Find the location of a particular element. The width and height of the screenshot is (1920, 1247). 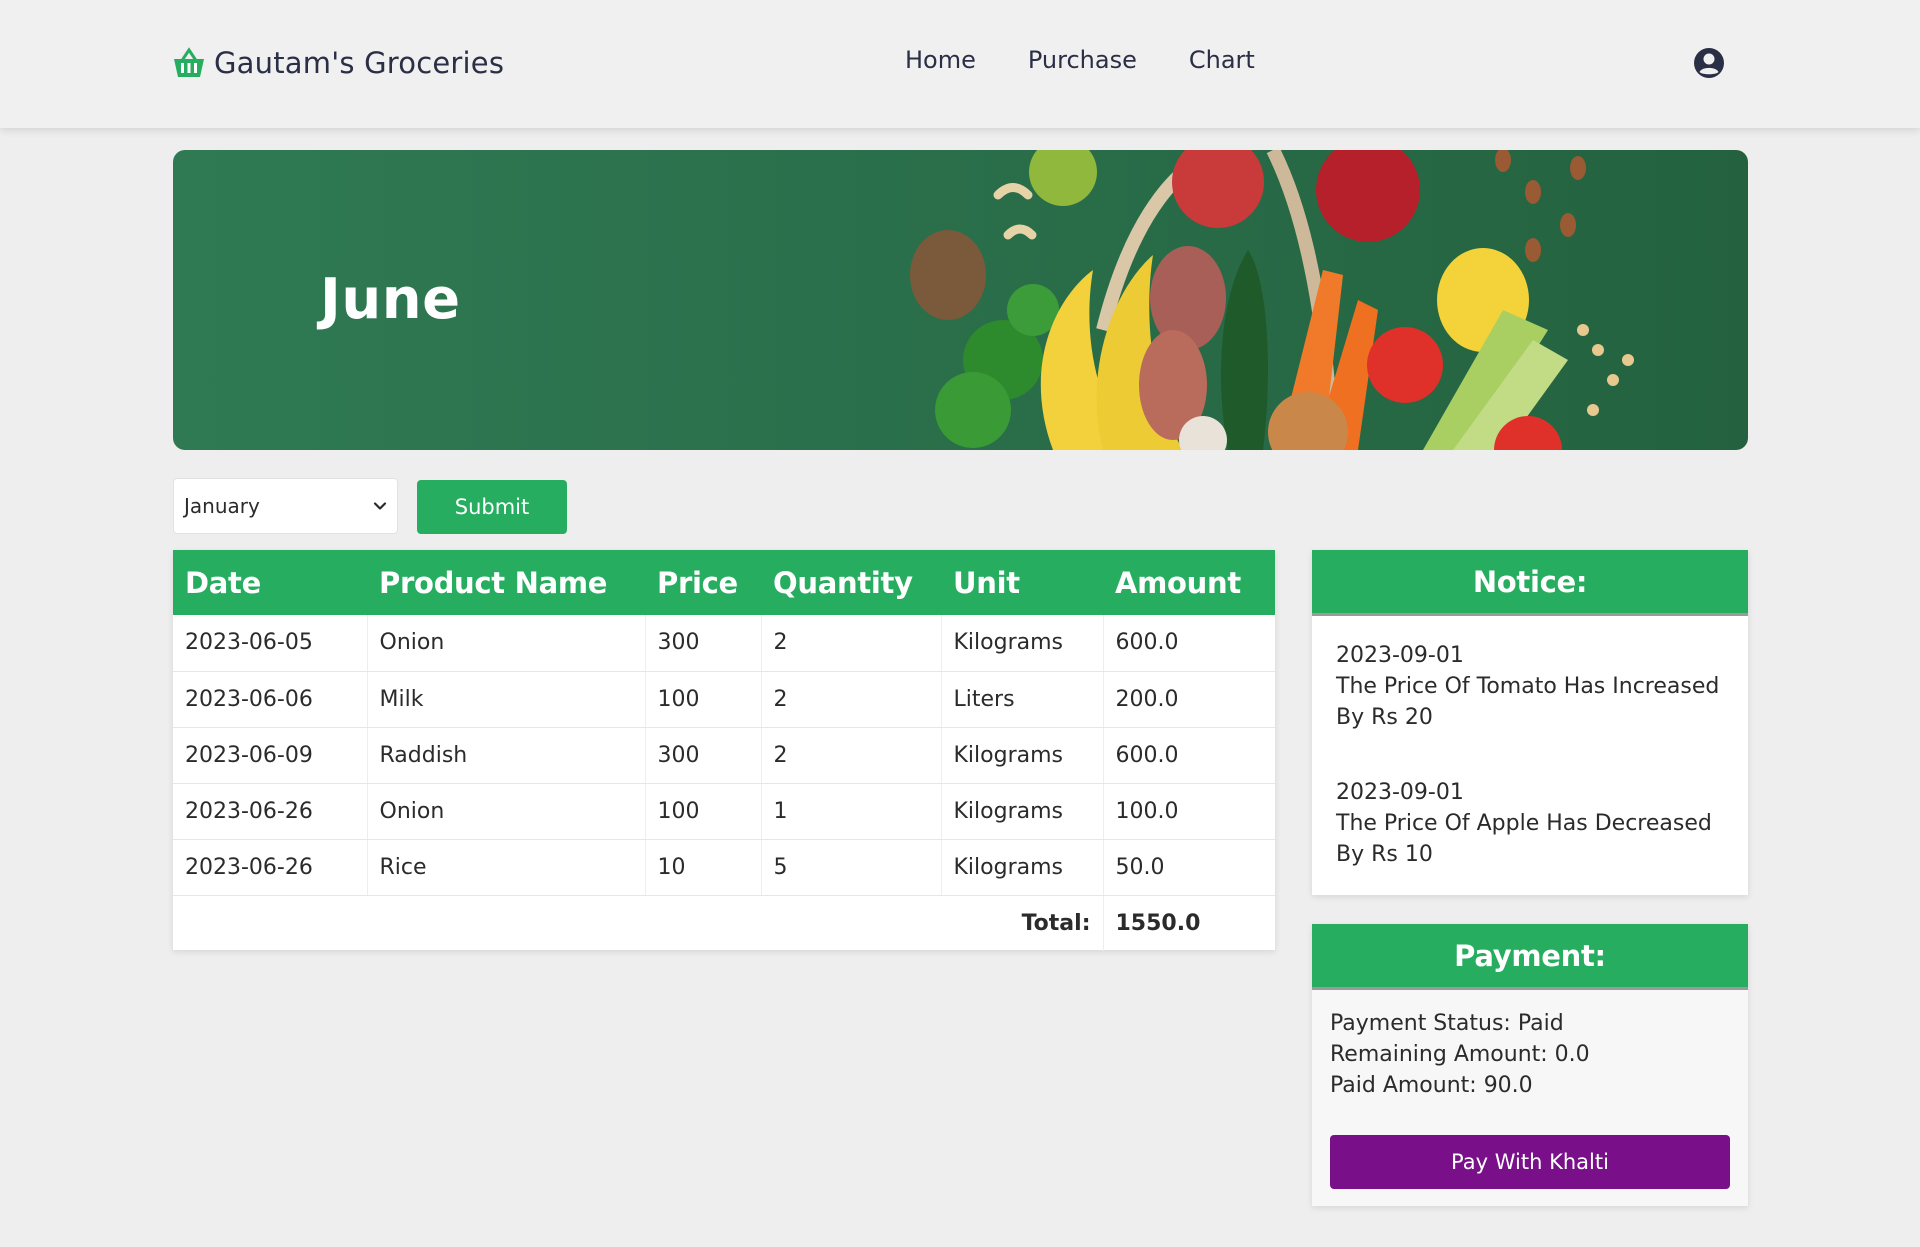

brand: Gautam's Groceries is located at coordinates (338, 63).